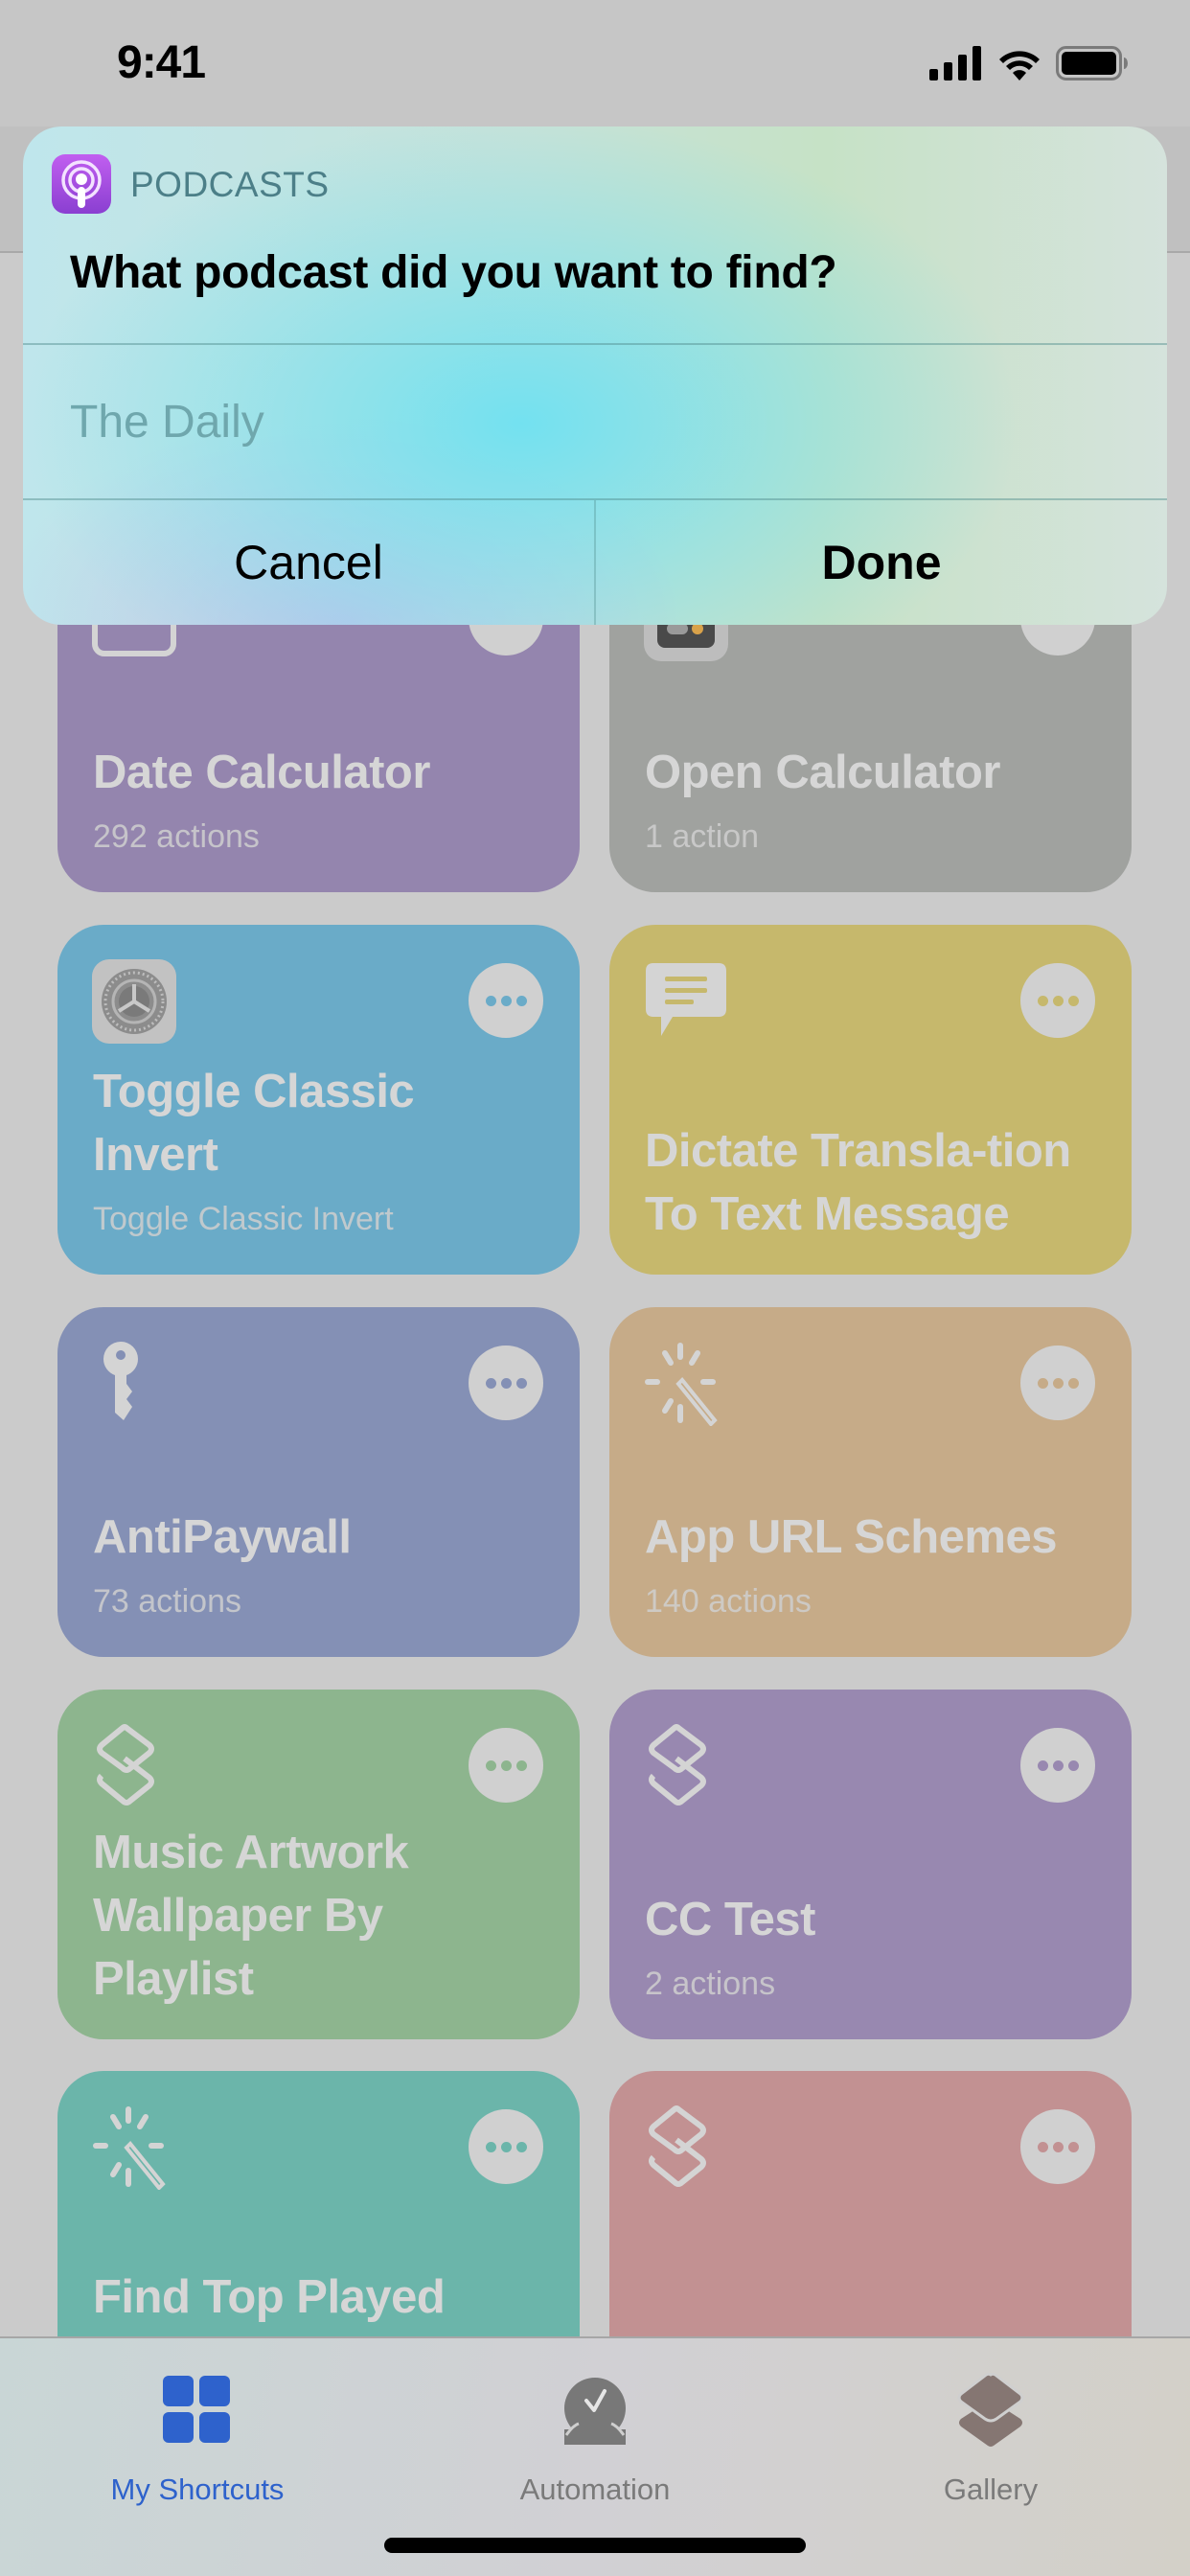  Describe the element at coordinates (134, 1001) in the screenshot. I see `settings-gear-icon` at that location.